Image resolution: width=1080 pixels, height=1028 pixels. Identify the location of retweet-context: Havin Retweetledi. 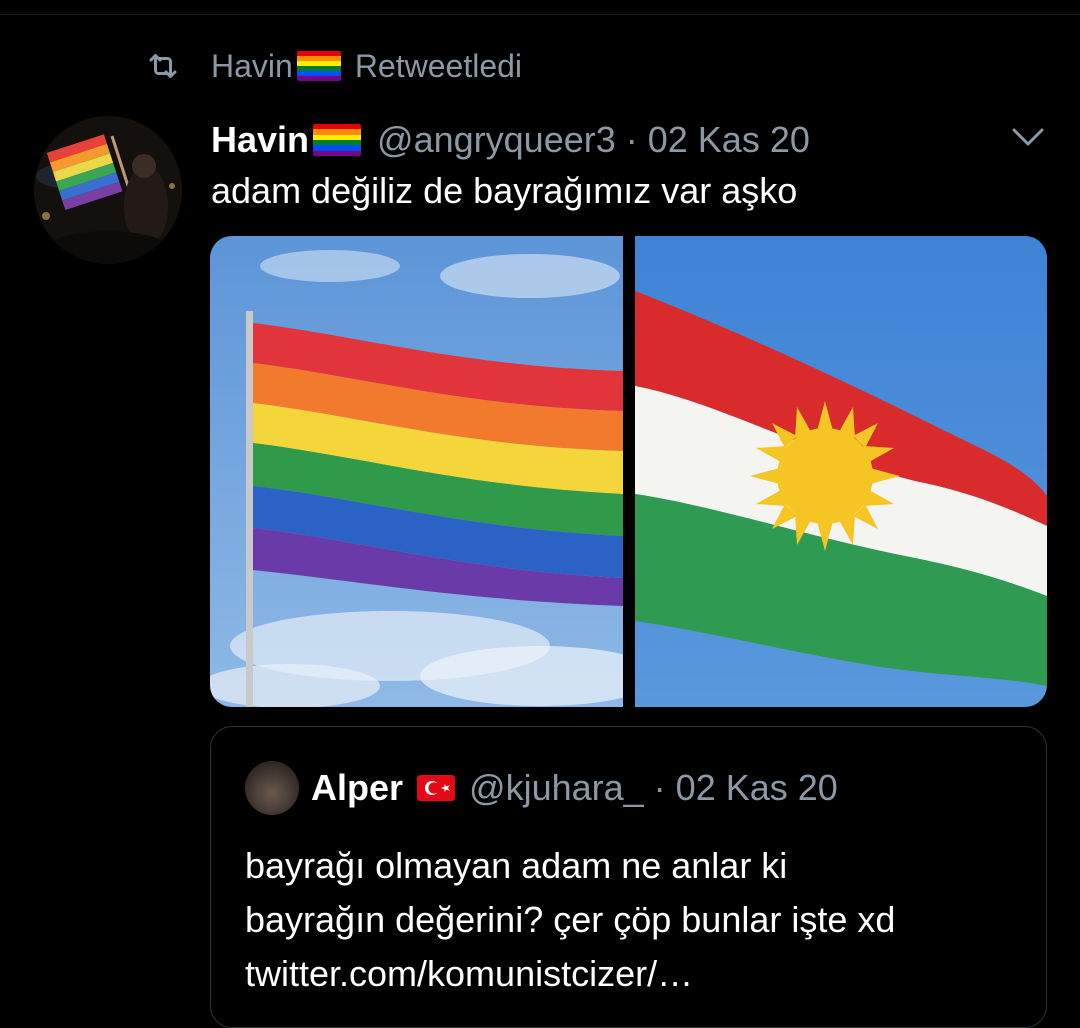
(333, 66).